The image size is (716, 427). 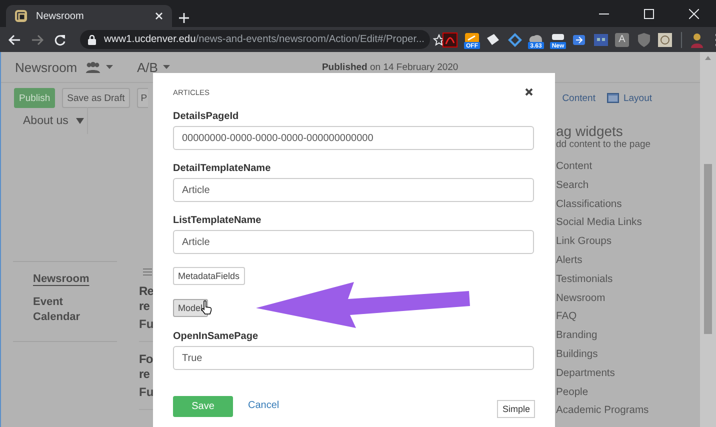 What do you see at coordinates (146, 359) in the screenshot?
I see `article-title: Fo` at bounding box center [146, 359].